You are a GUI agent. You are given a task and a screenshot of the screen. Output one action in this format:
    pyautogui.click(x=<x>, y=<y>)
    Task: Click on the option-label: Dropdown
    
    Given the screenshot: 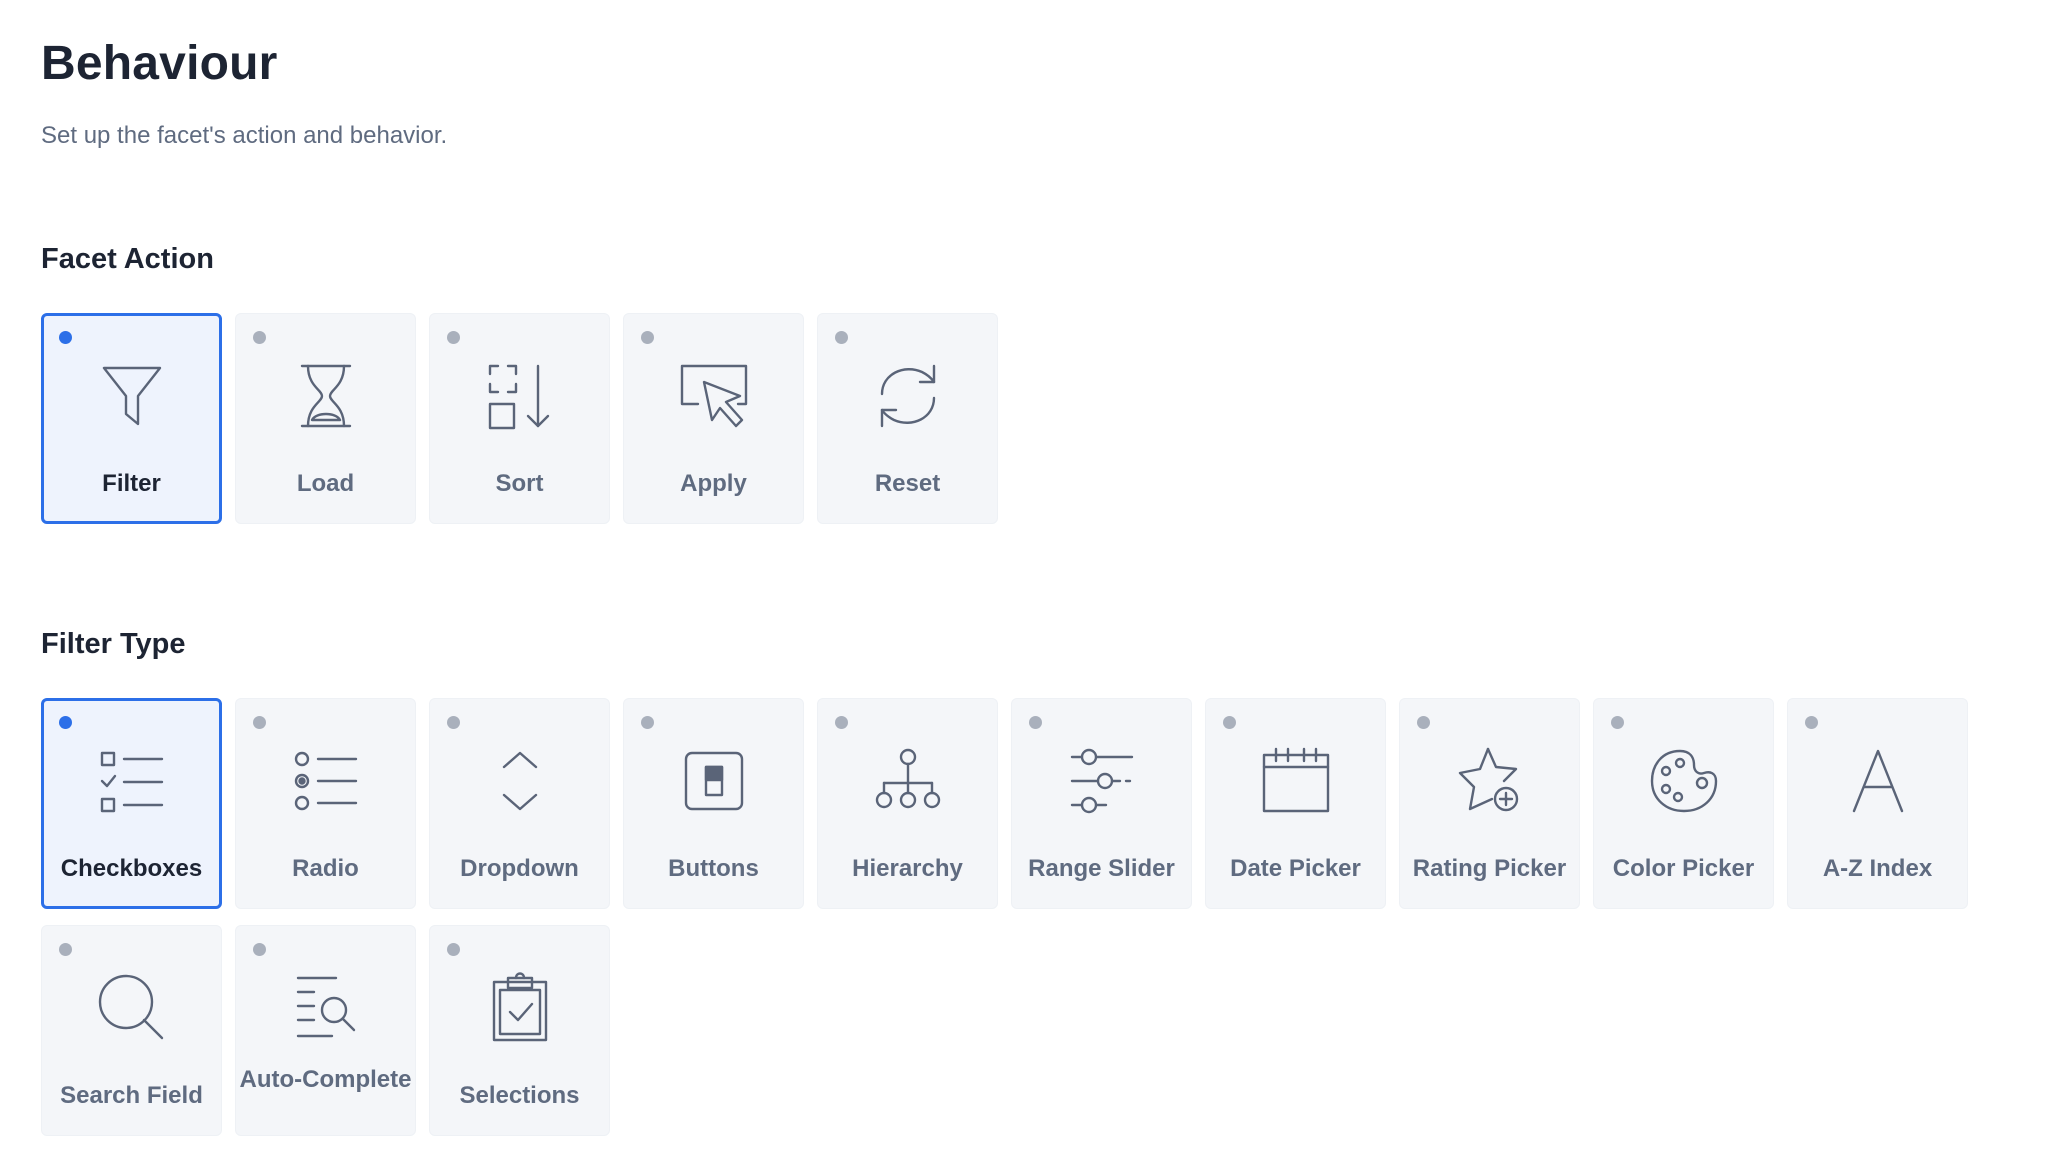 What is the action you would take?
    pyautogui.click(x=519, y=868)
    